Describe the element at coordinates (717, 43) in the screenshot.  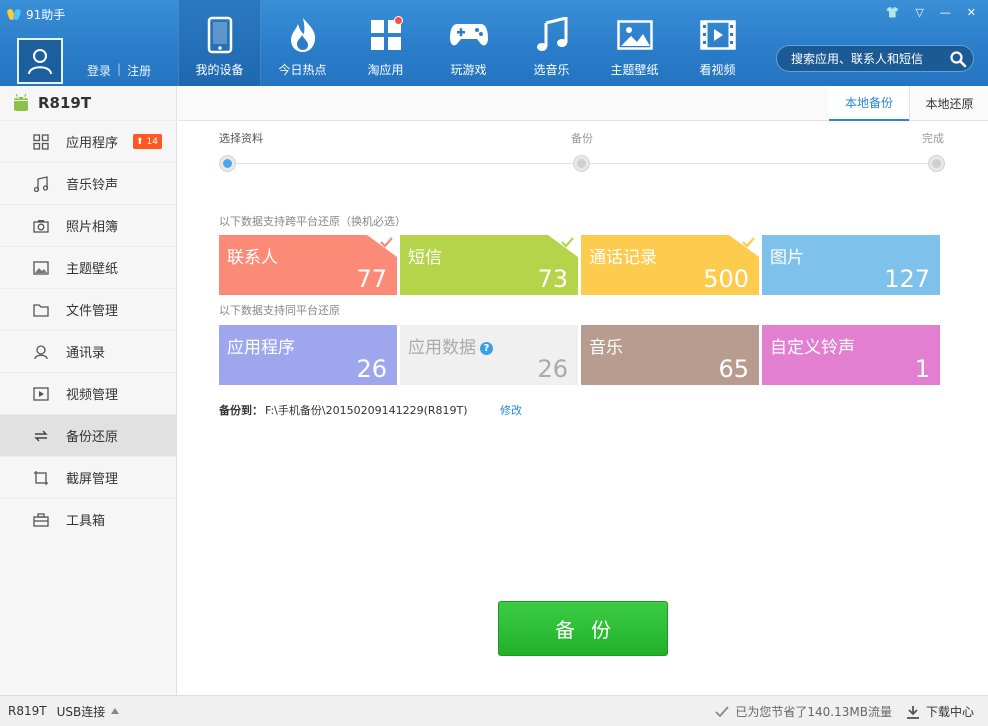
I see `nav-video: 看视频` at that location.